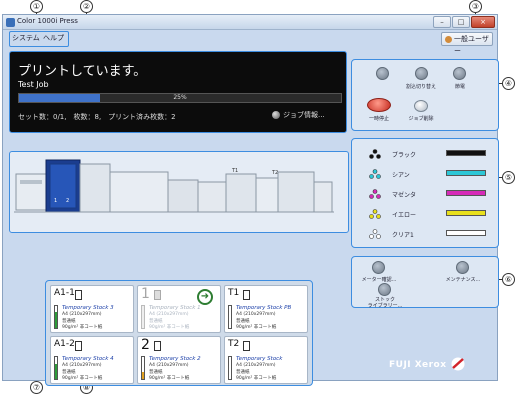 This screenshot has width=518, height=410. I want to click on status-headline: プリントしています。, so click(82, 71).